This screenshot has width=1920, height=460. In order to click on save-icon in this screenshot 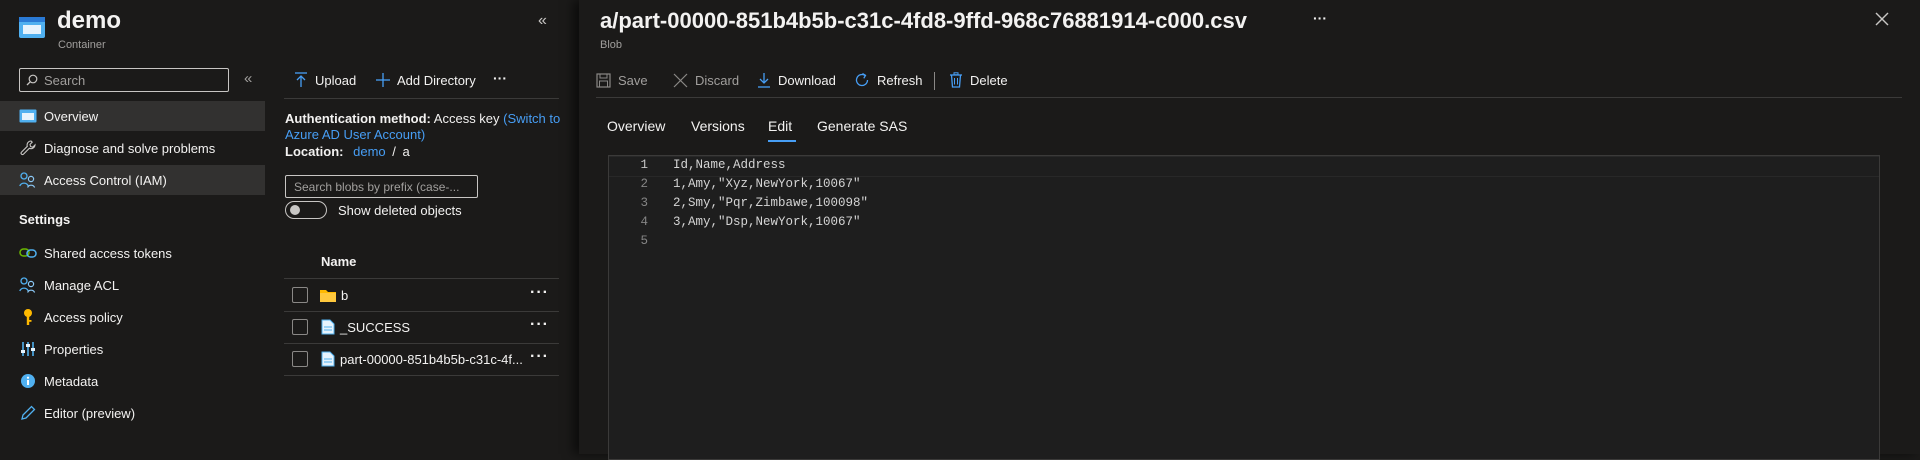, I will do `click(603, 80)`.